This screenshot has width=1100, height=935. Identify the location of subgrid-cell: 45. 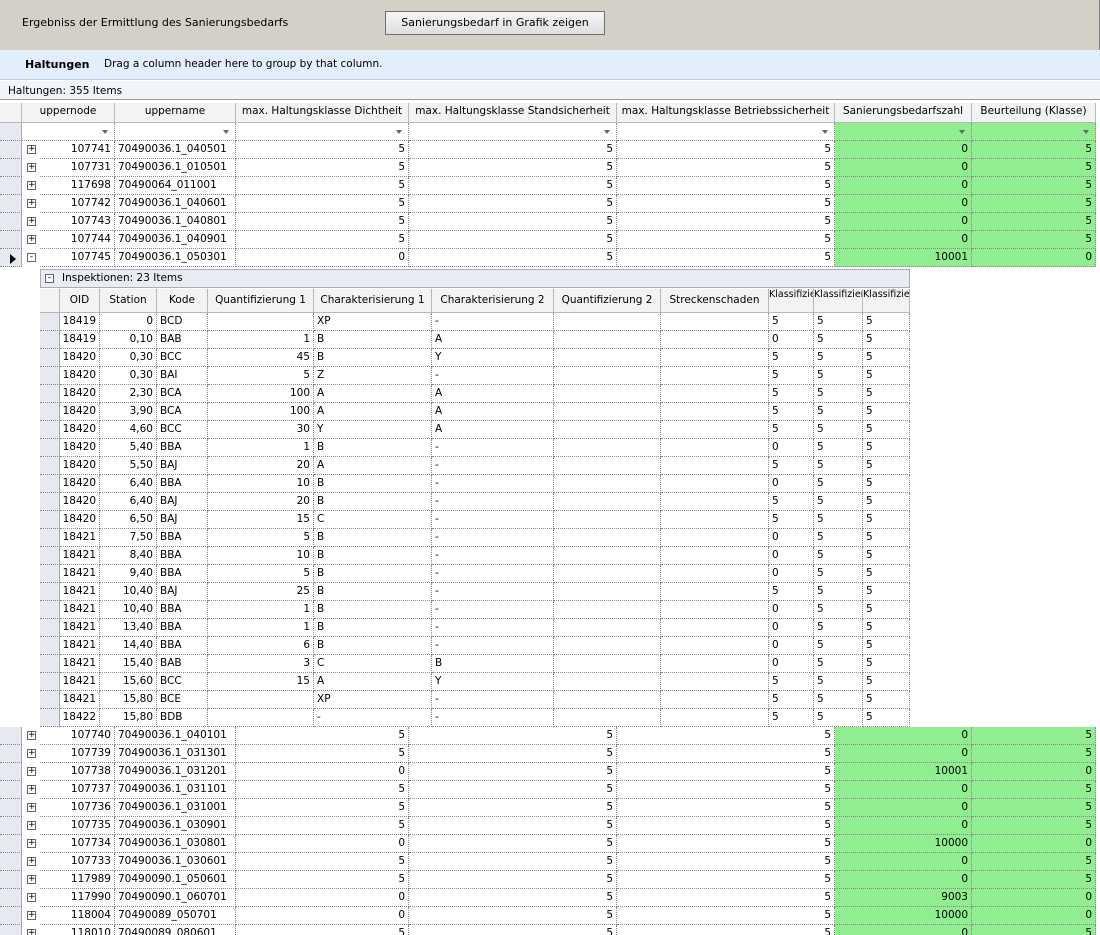
(261, 358).